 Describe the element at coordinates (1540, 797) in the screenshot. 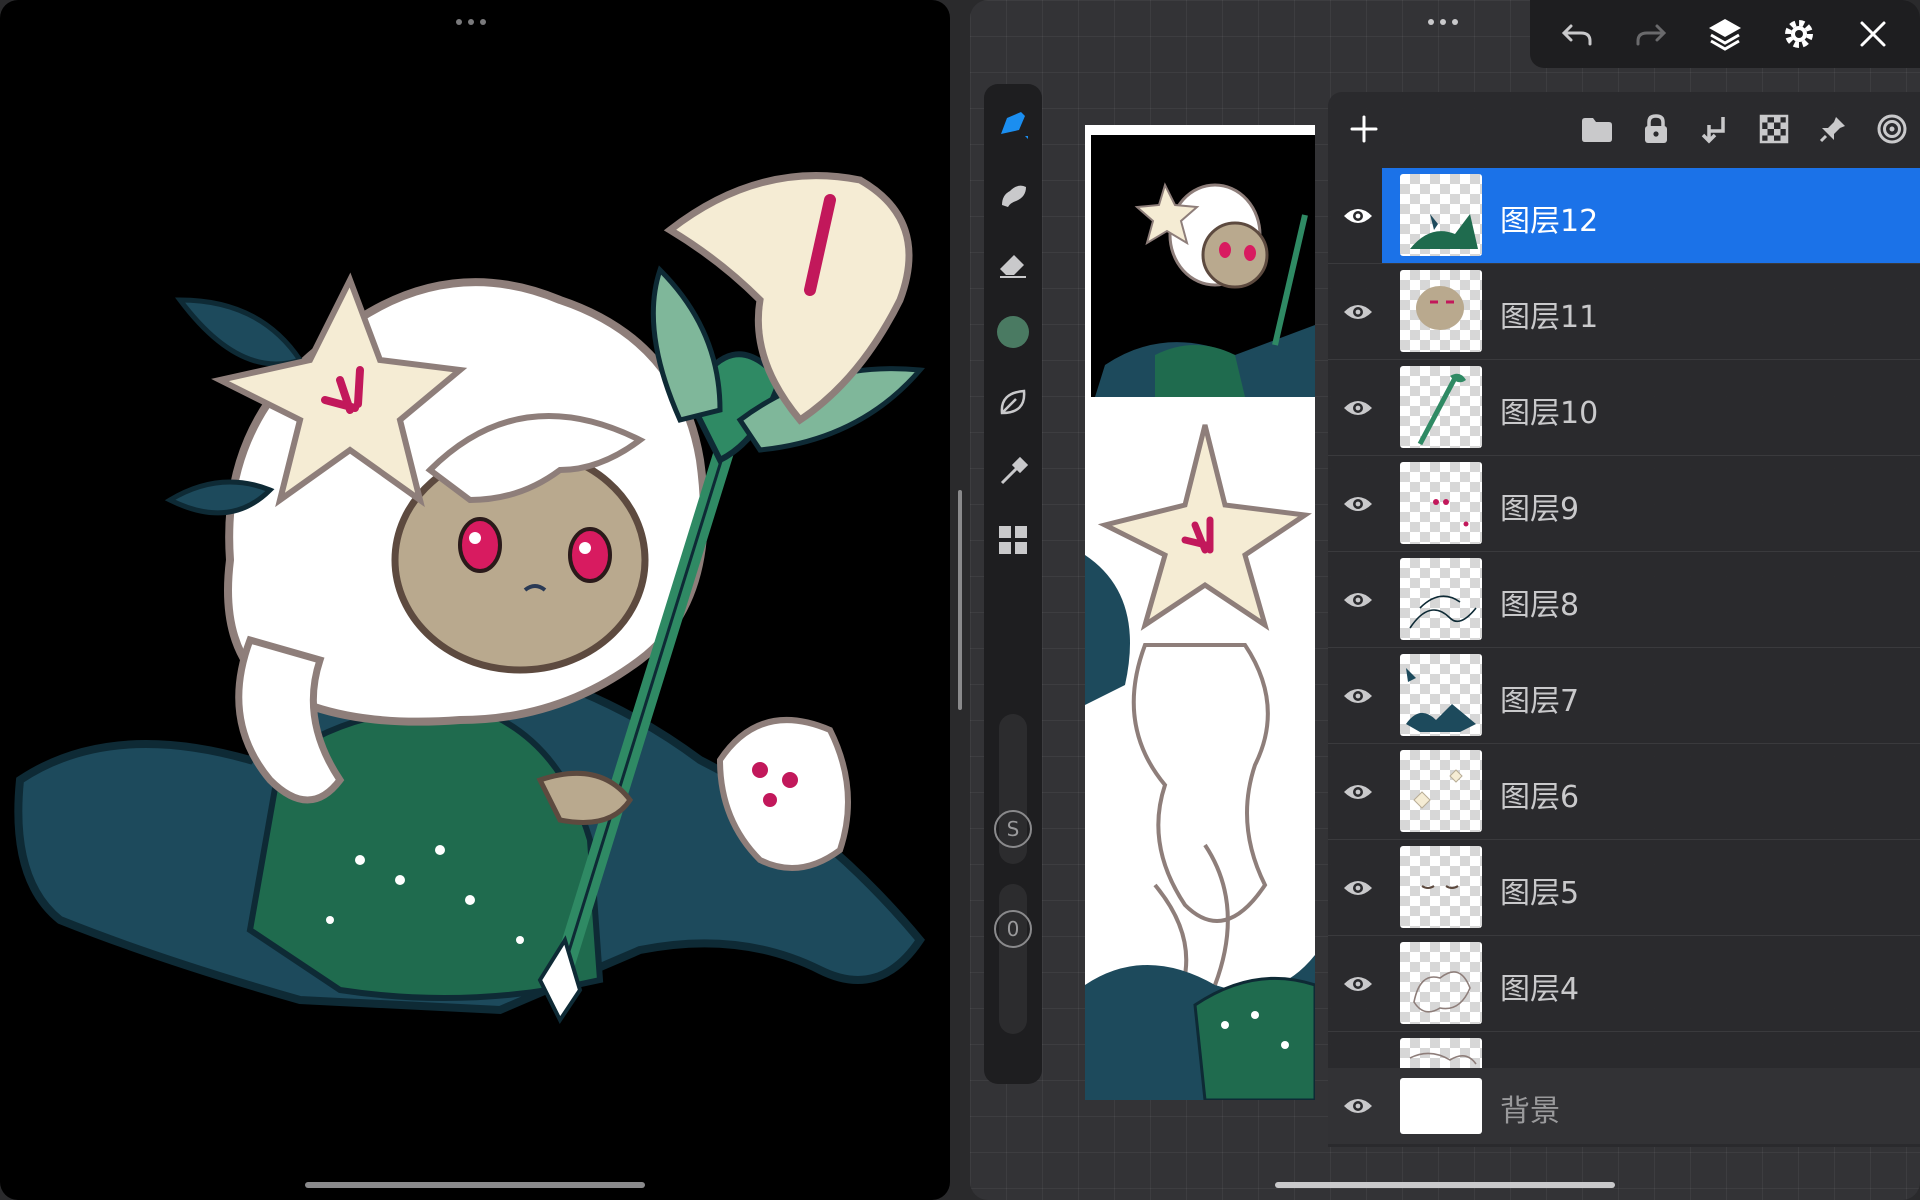

I see `layer-name: 图层6` at that location.